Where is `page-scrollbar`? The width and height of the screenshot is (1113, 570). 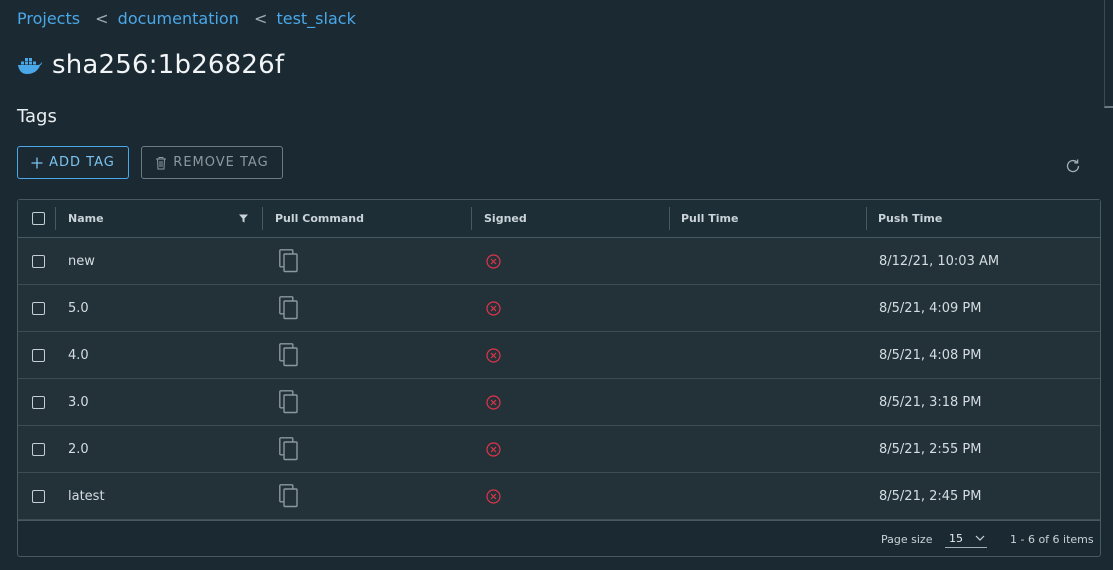 page-scrollbar is located at coordinates (1108, 54).